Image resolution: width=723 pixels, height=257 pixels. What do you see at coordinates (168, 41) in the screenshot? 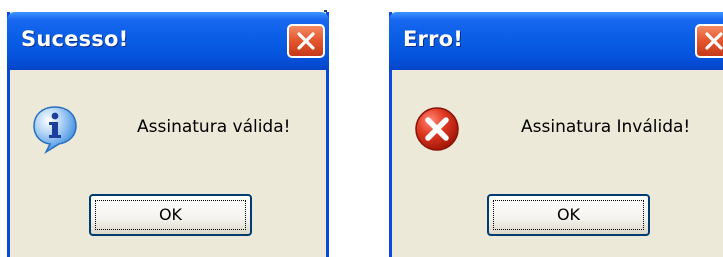
I see `title-bar: Sucesso!` at bounding box center [168, 41].